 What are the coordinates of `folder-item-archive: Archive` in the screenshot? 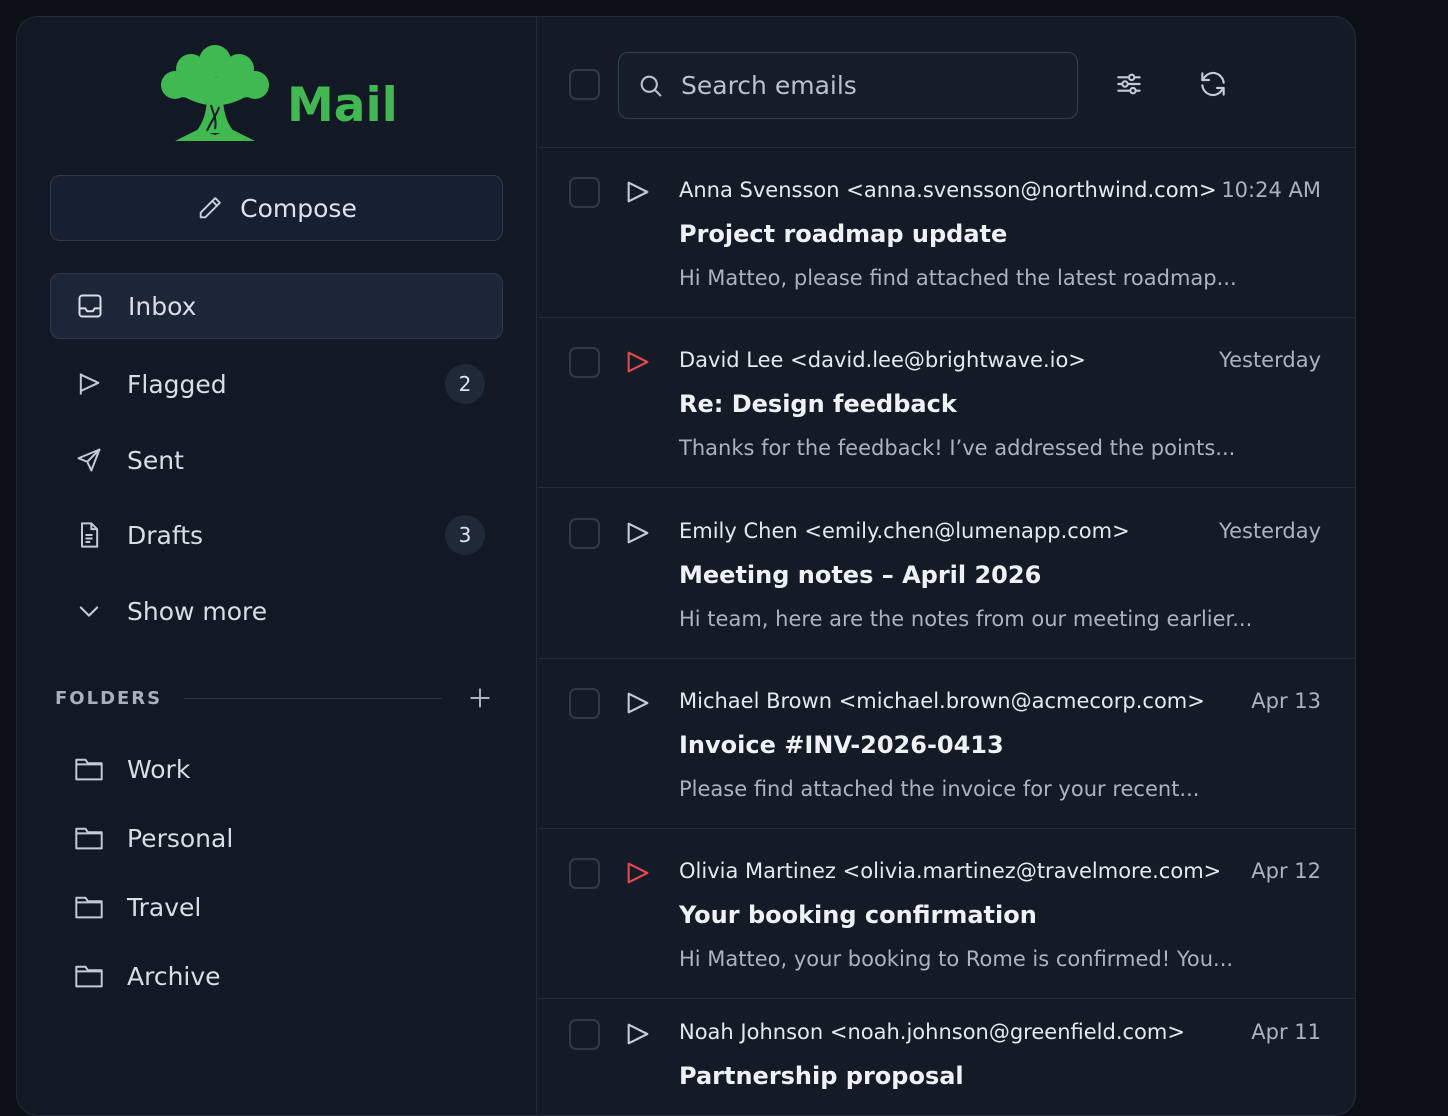 It's located at (276, 976).